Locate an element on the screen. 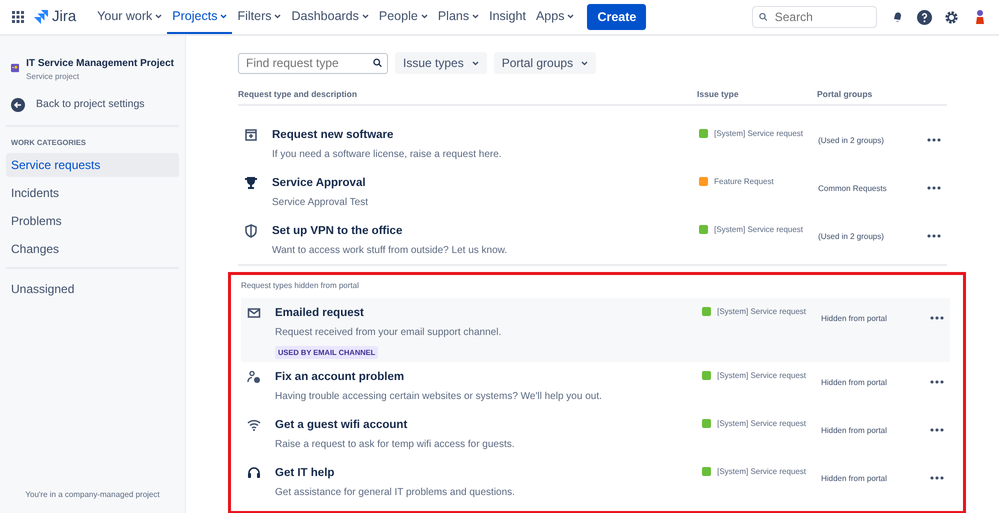  product-name: Jira is located at coordinates (64, 17).